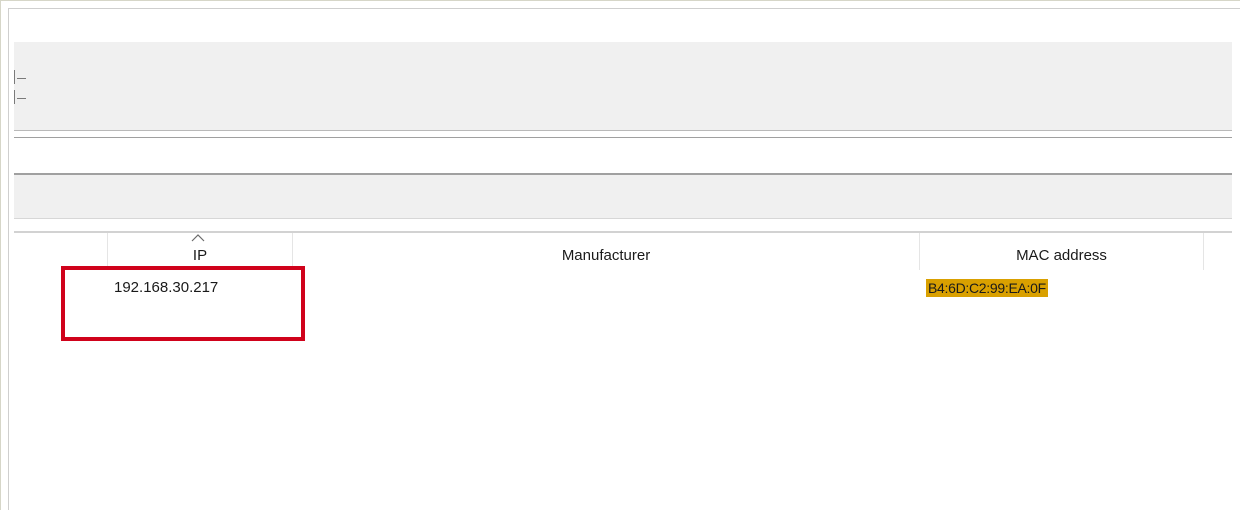  I want to click on column-header-manufacturer: Manufacturer, so click(606, 251).